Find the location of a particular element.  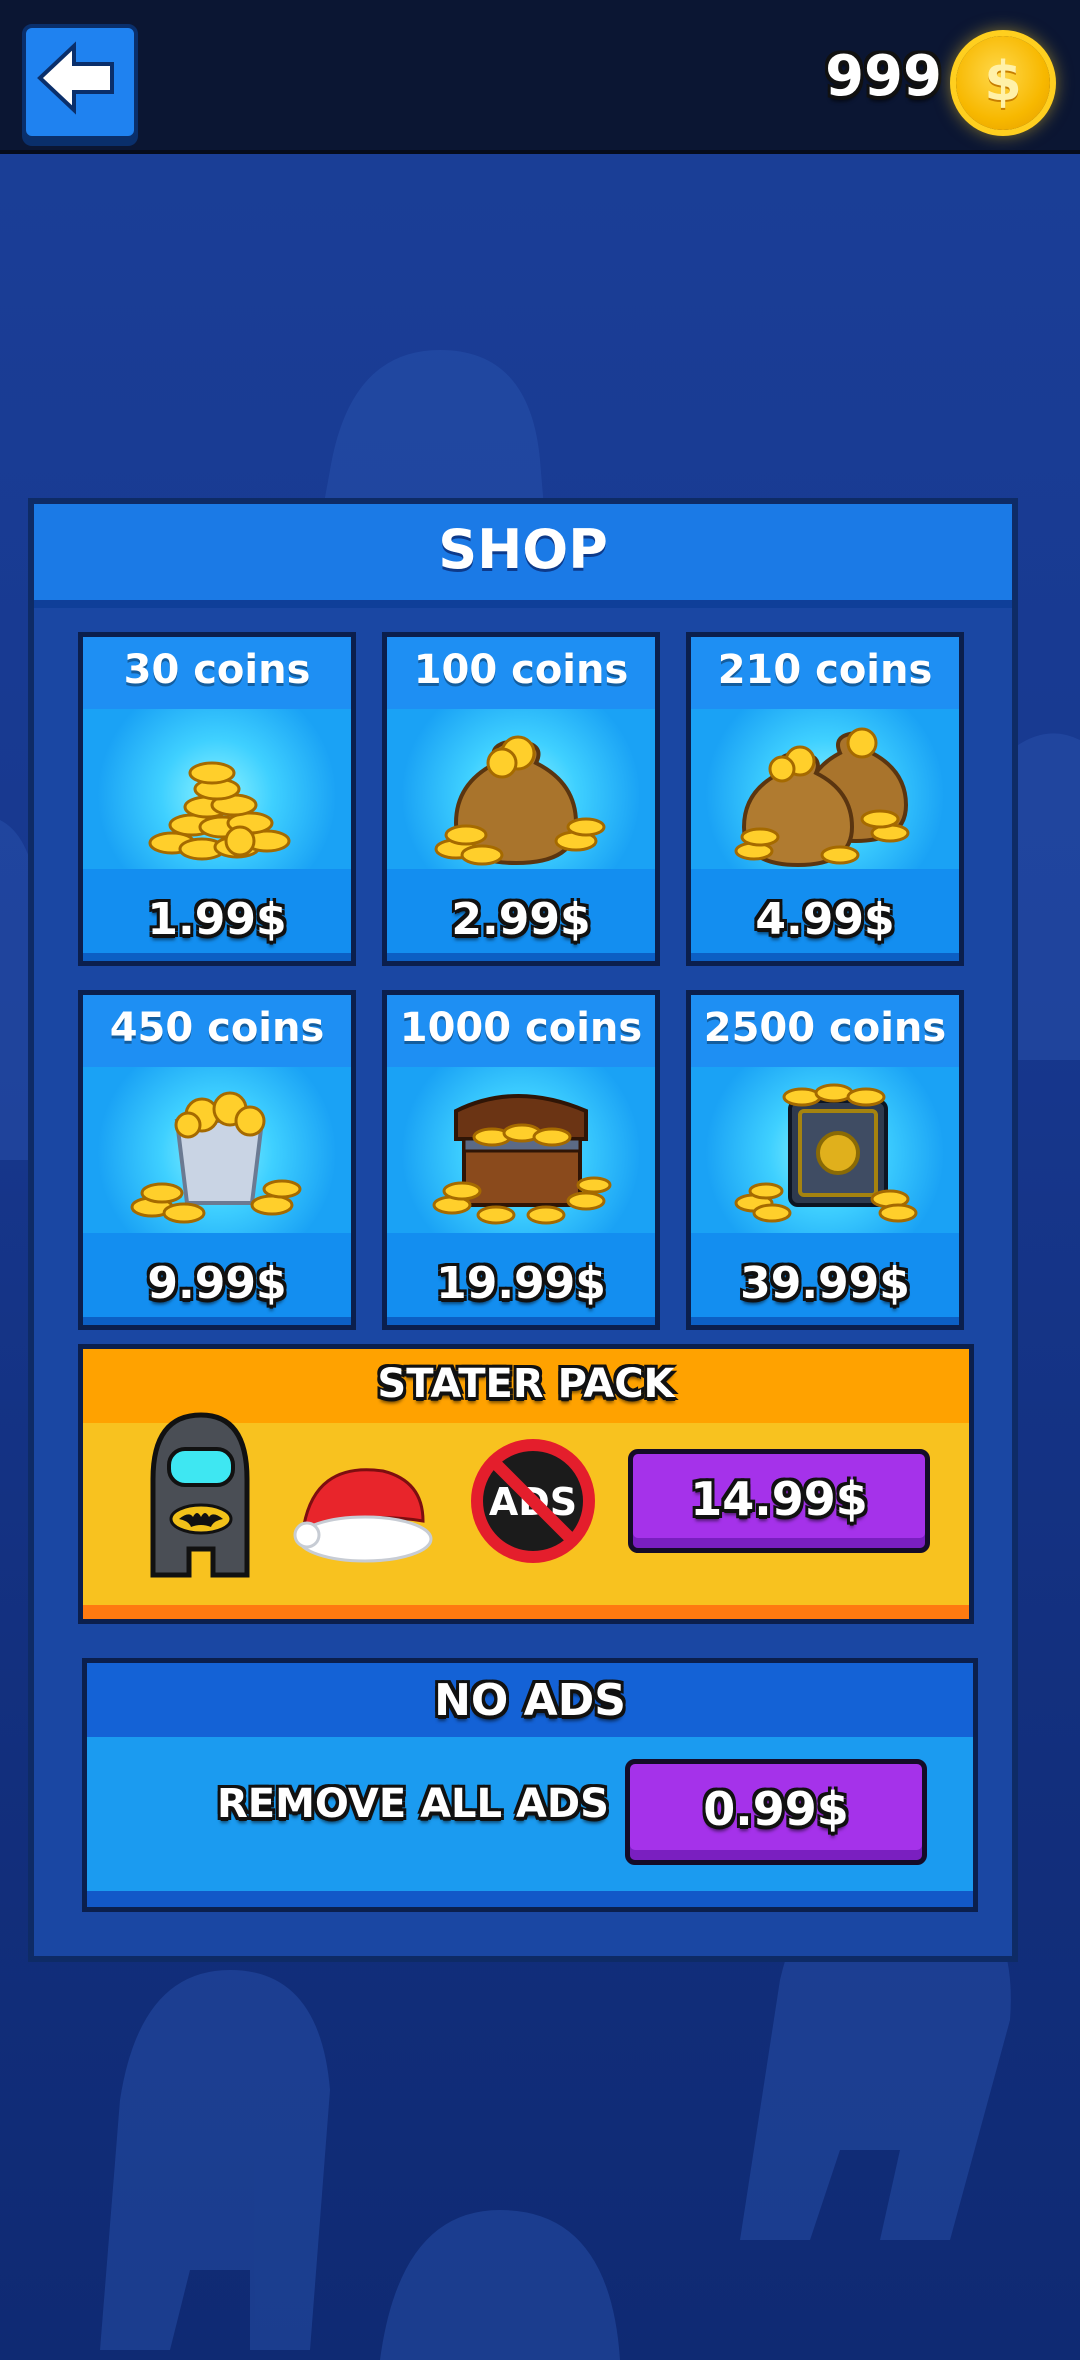

coin-bucket-icon is located at coordinates (216, 1157).